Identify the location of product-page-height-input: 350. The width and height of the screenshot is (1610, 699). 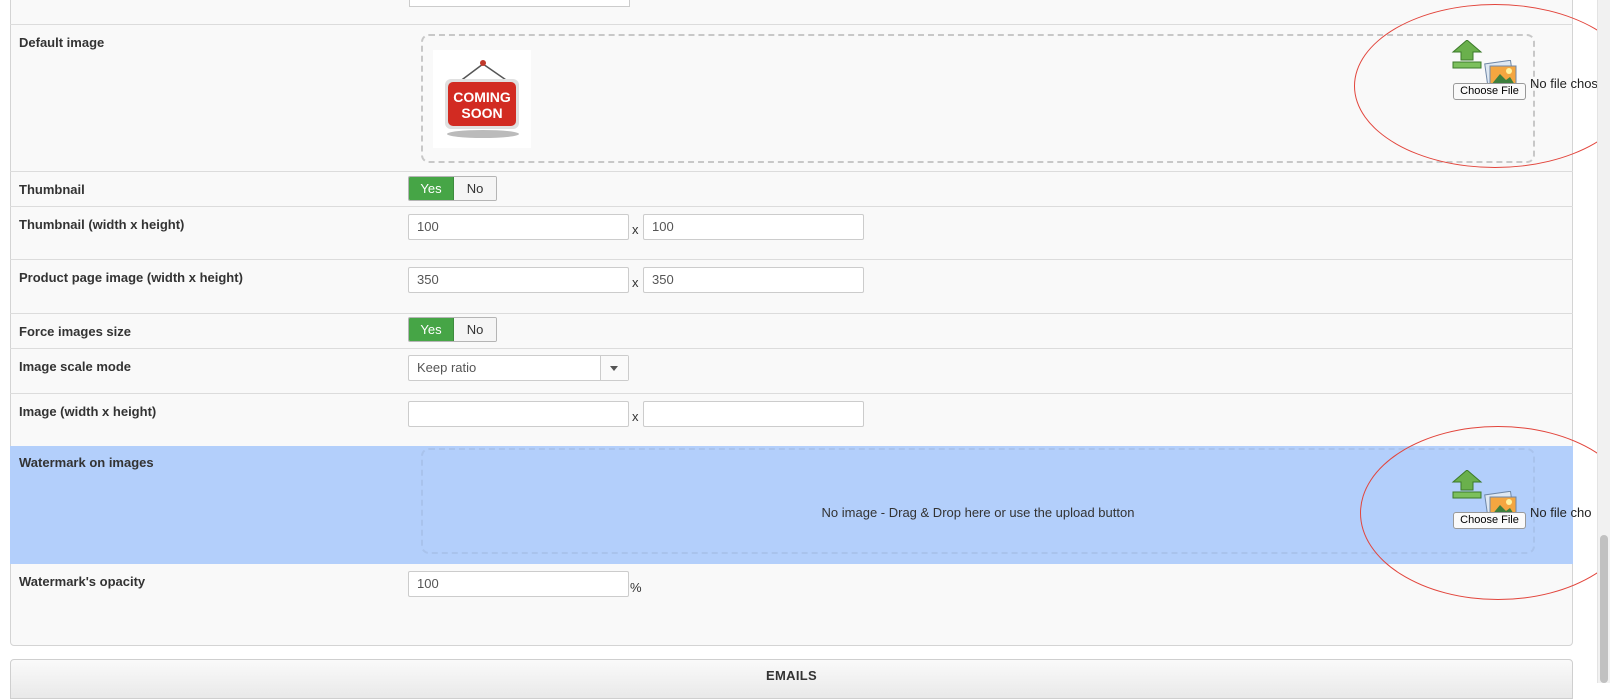
(753, 280).